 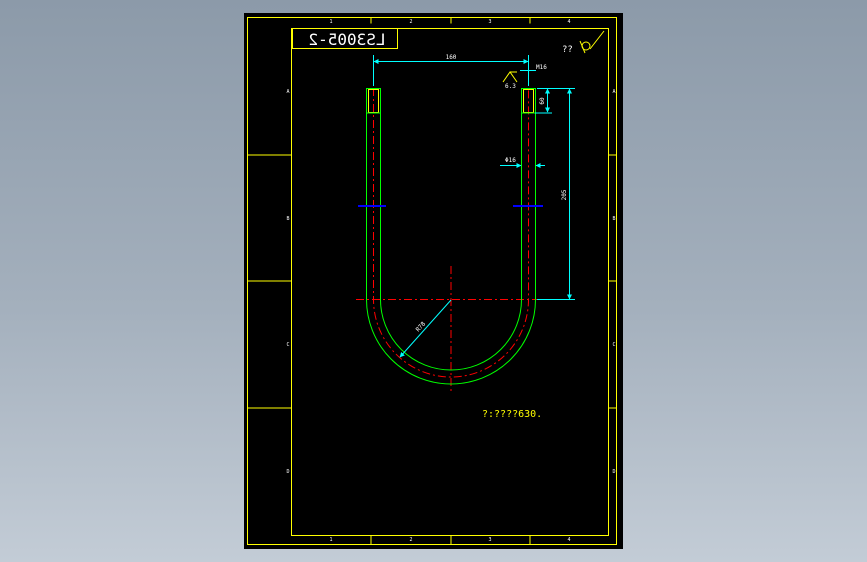 What do you see at coordinates (346, 39) in the screenshot?
I see `drawing-number: LS3005-2` at bounding box center [346, 39].